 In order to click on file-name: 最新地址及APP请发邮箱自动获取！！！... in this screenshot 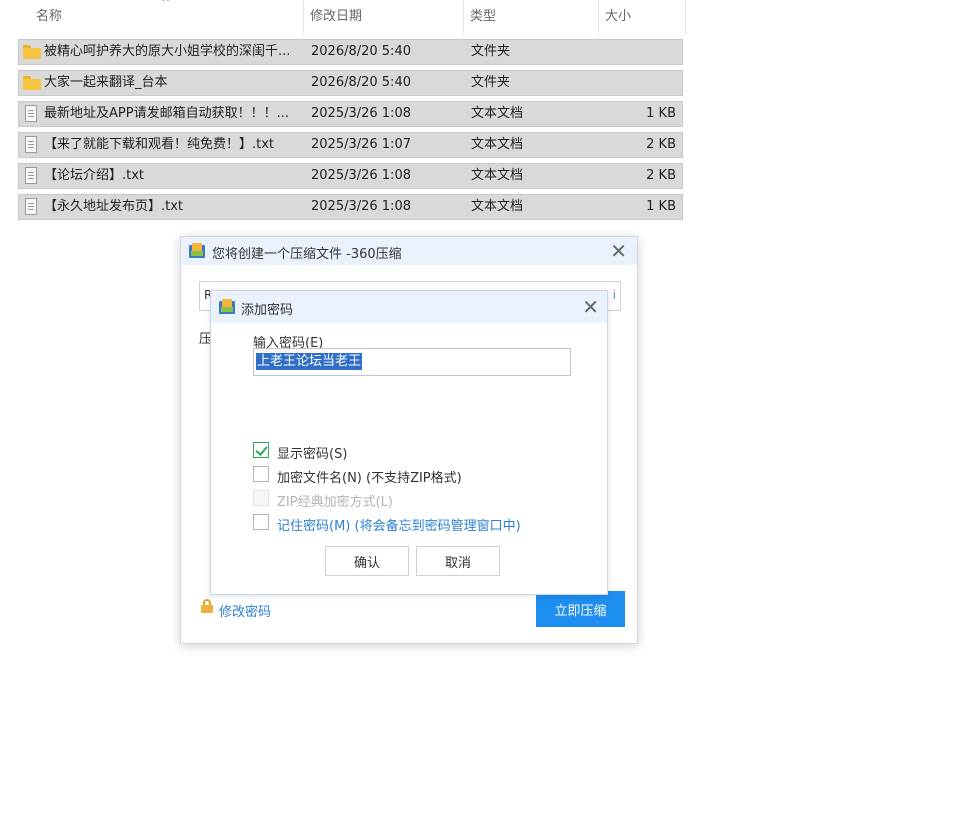, I will do `click(166, 113)`.